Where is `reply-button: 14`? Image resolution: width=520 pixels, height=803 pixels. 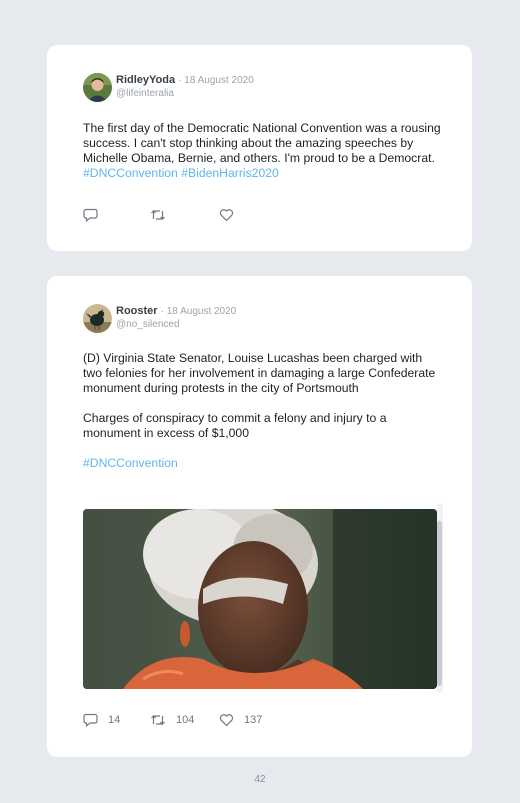
reply-button: 14 is located at coordinates (101, 720).